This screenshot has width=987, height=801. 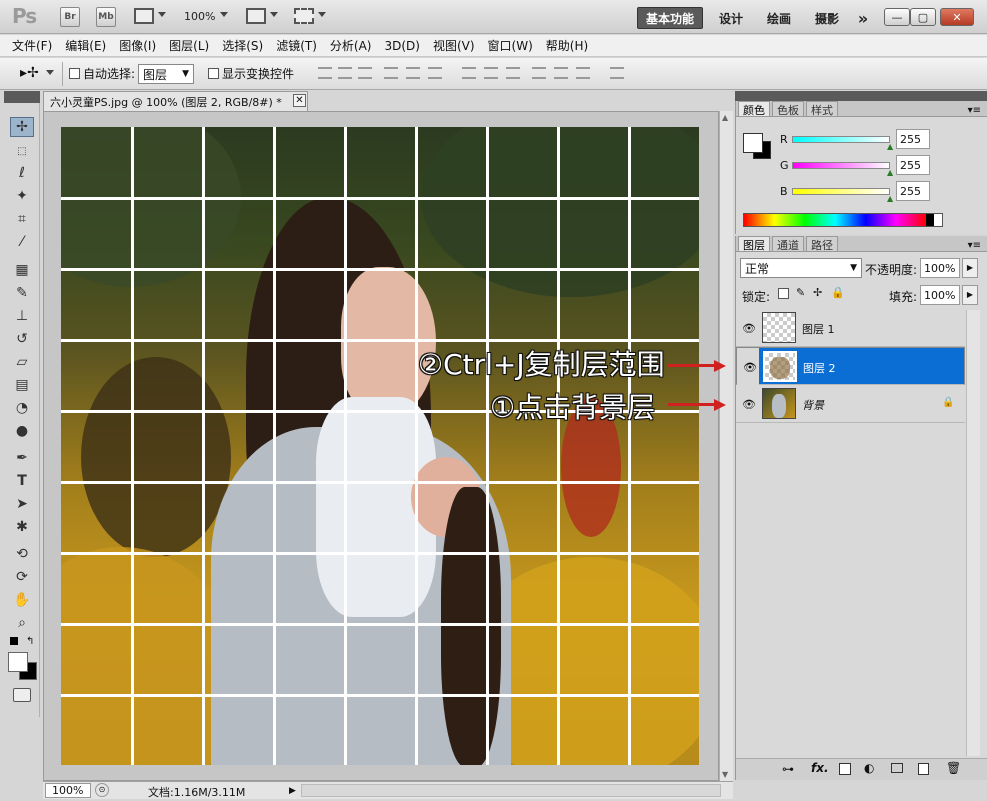 I want to click on type-tool-icon: T, so click(x=22, y=481).